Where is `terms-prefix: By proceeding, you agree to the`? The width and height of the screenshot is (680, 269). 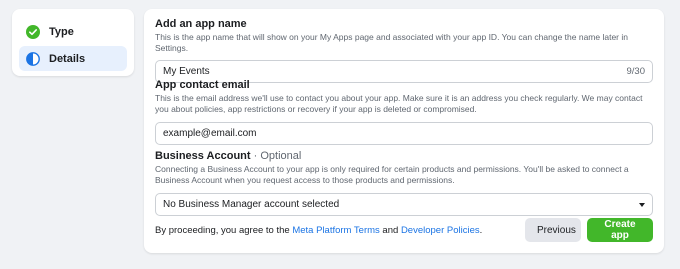
terms-prefix: By proceeding, you agree to the is located at coordinates (224, 230).